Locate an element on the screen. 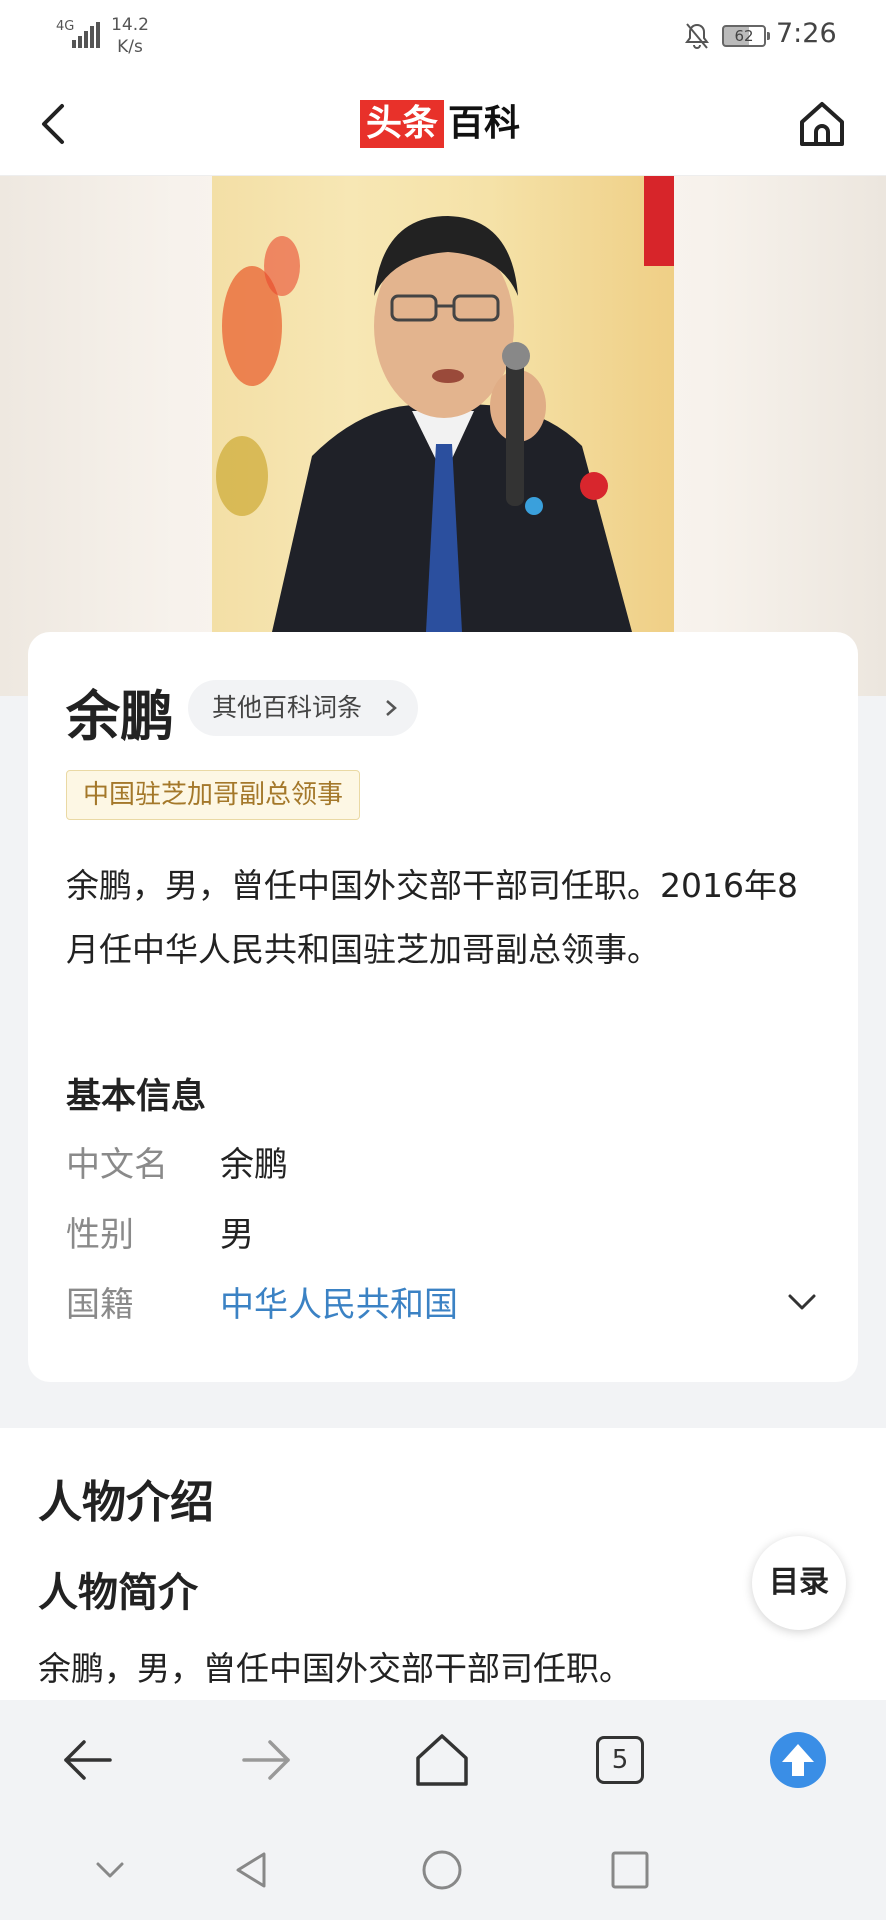  subsection-heading: 人物简介 is located at coordinates (118, 1593).